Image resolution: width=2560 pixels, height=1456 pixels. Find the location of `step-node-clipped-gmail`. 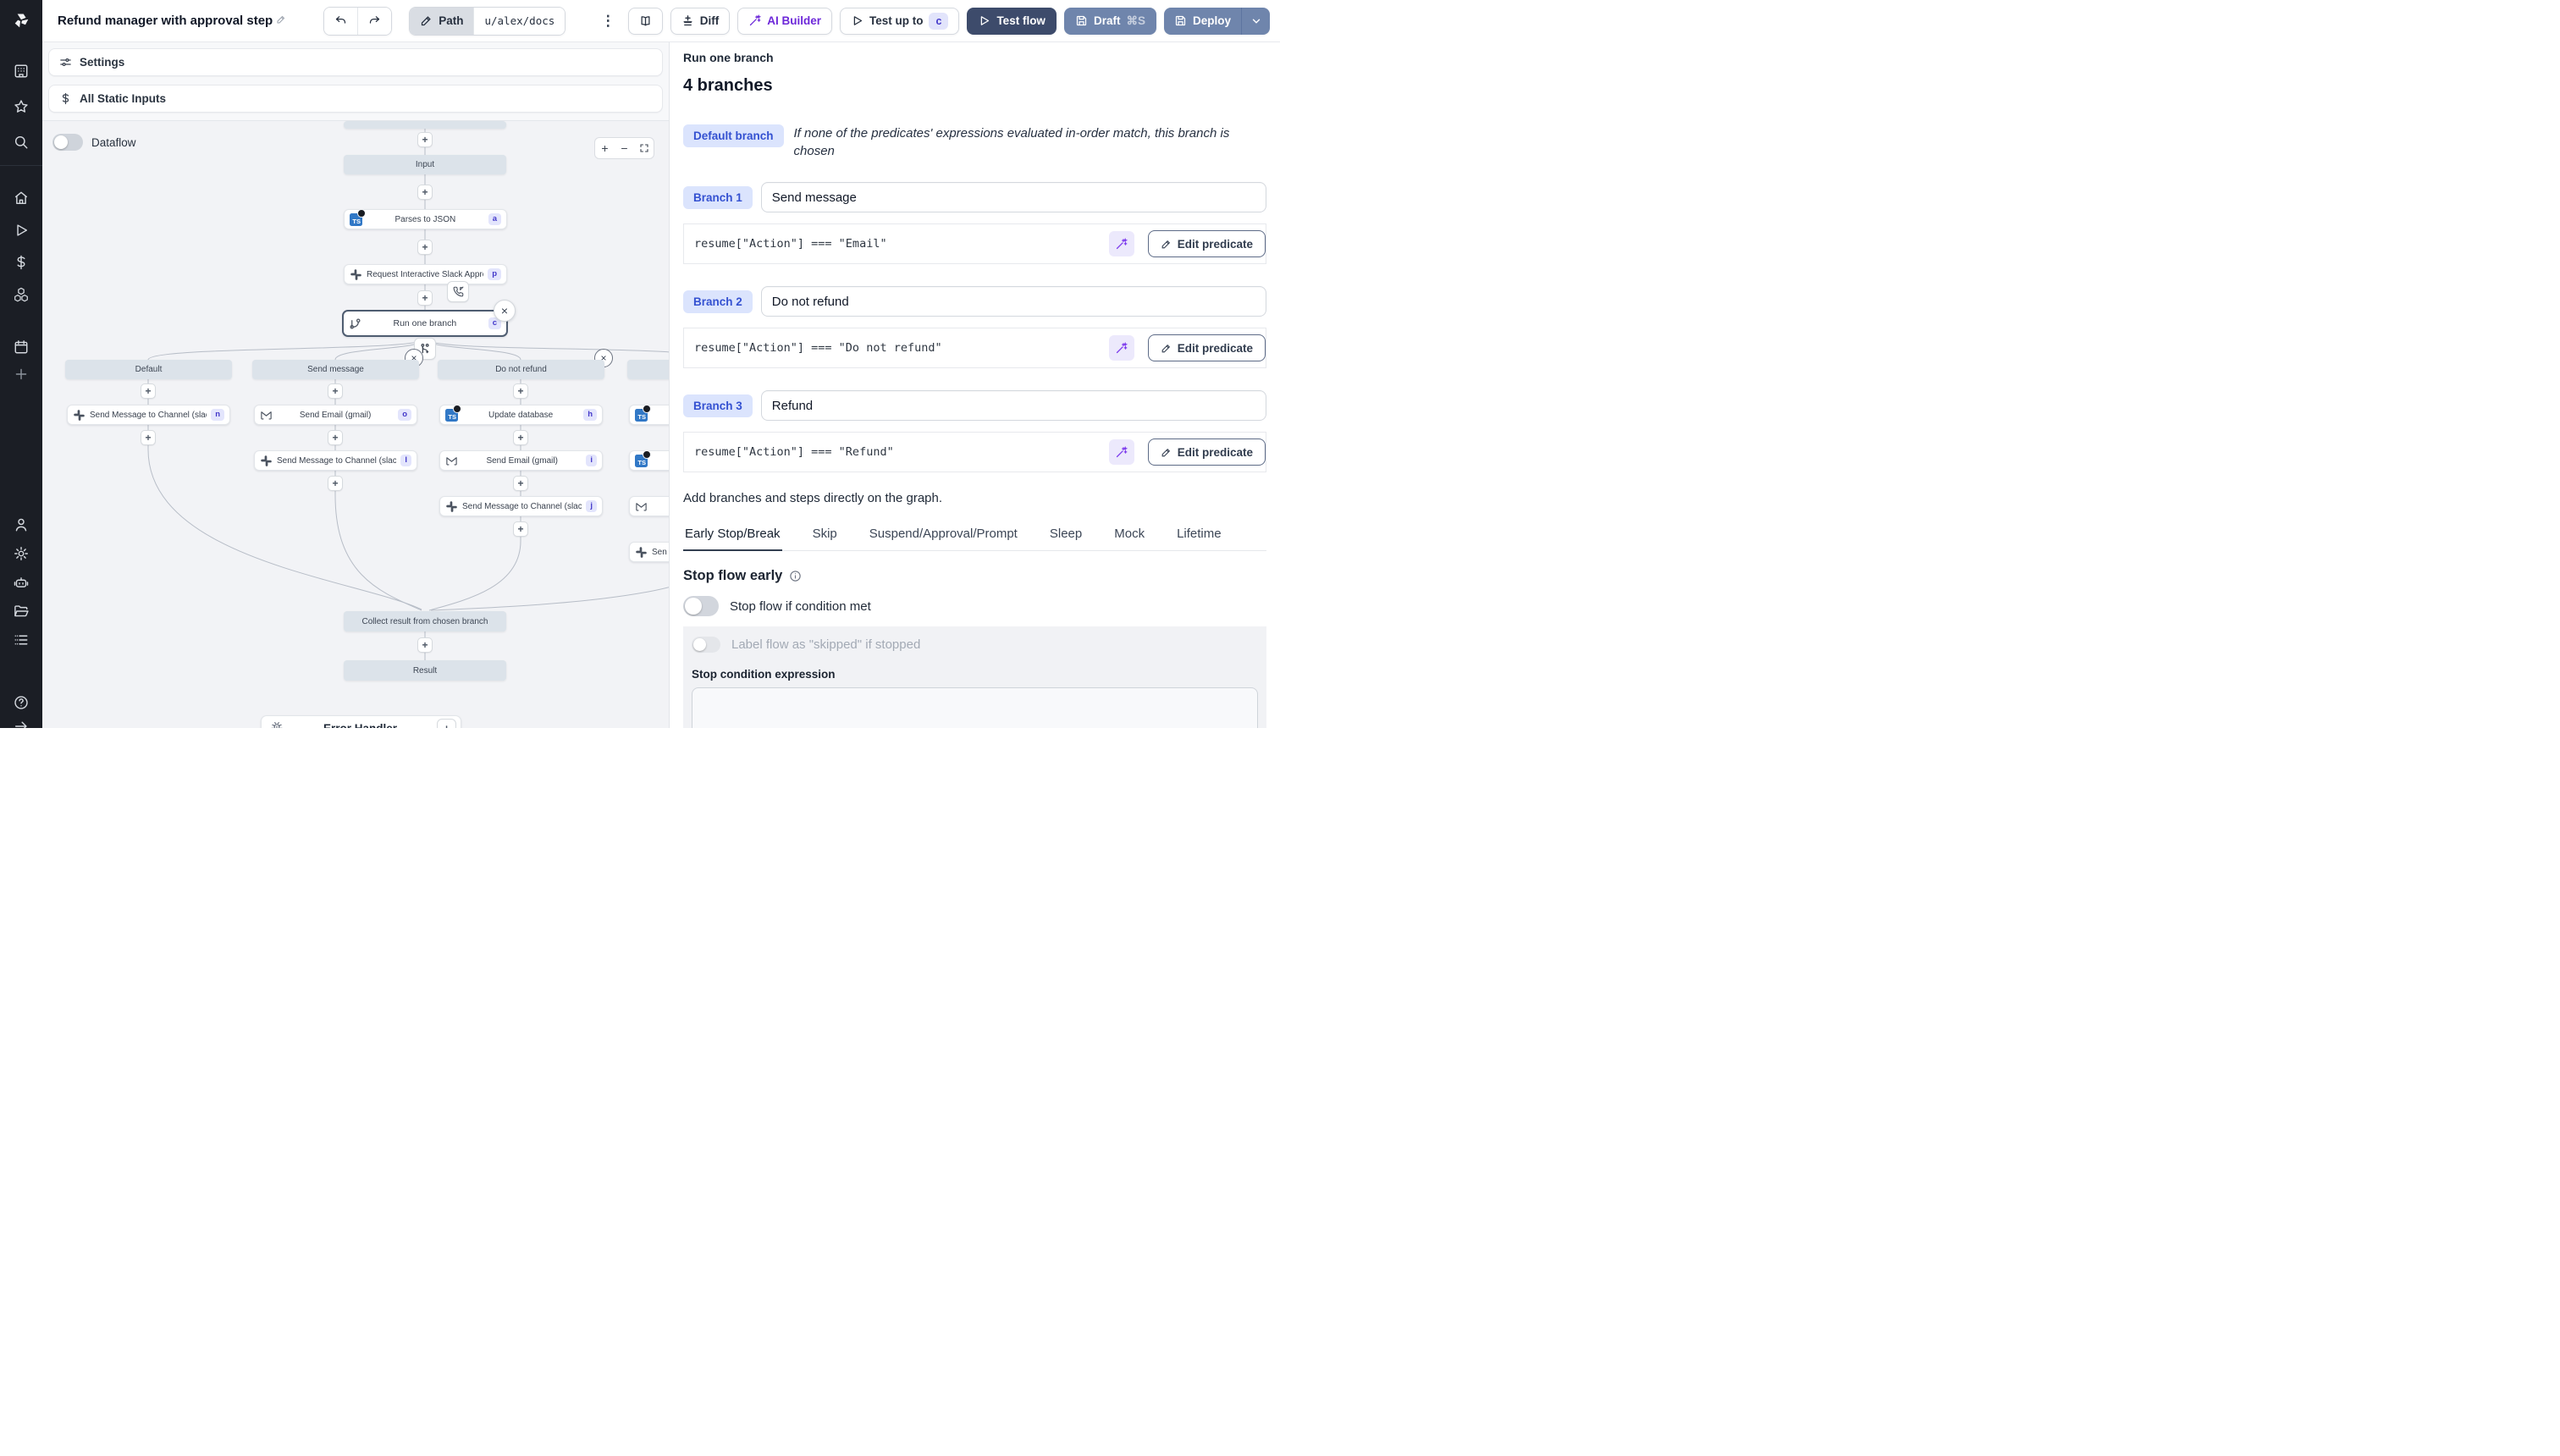

step-node-clipped-gmail is located at coordinates (649, 506).